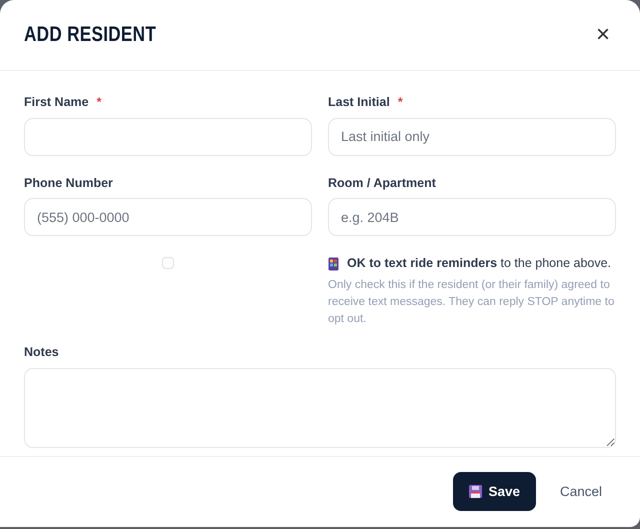 Image resolution: width=640 pixels, height=529 pixels. What do you see at coordinates (90, 35) in the screenshot?
I see `dialog-title: ADD RESIDENT` at bounding box center [90, 35].